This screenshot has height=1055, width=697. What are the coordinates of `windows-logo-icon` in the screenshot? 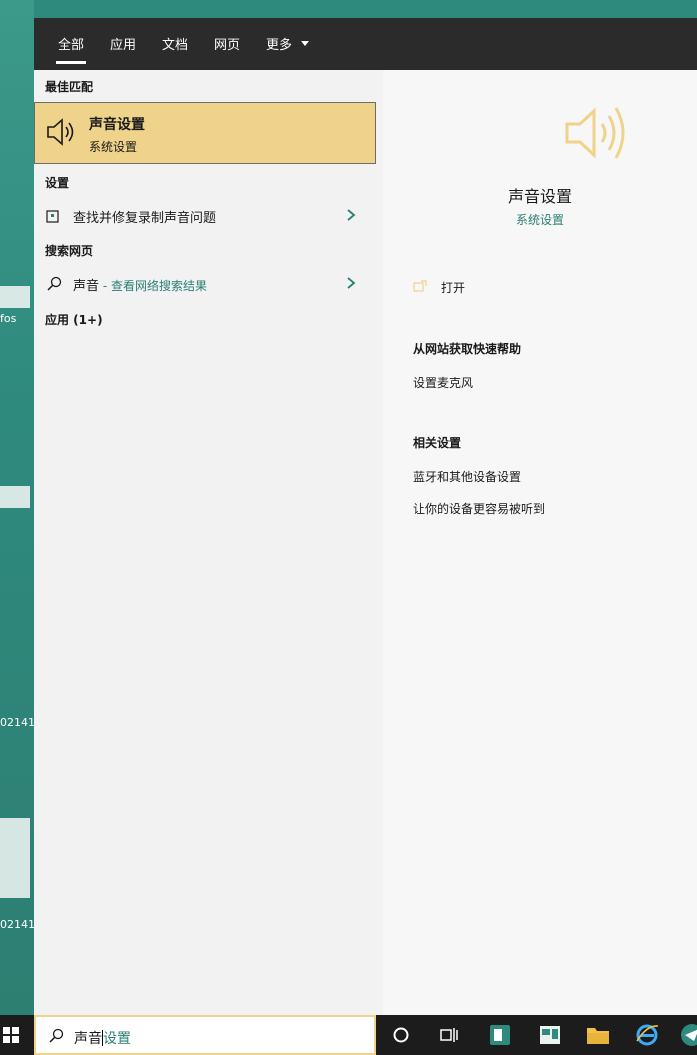 It's located at (11, 1035).